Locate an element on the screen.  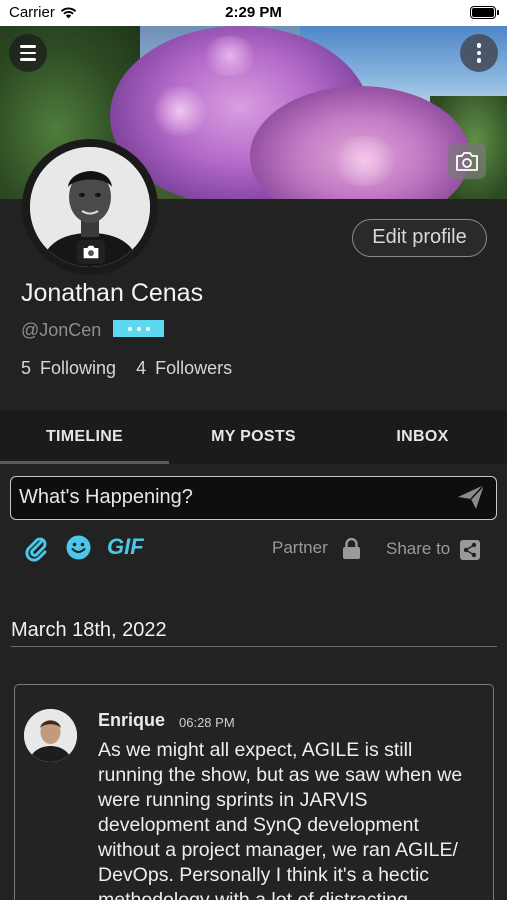
following-count: 5 is located at coordinates (26, 368).